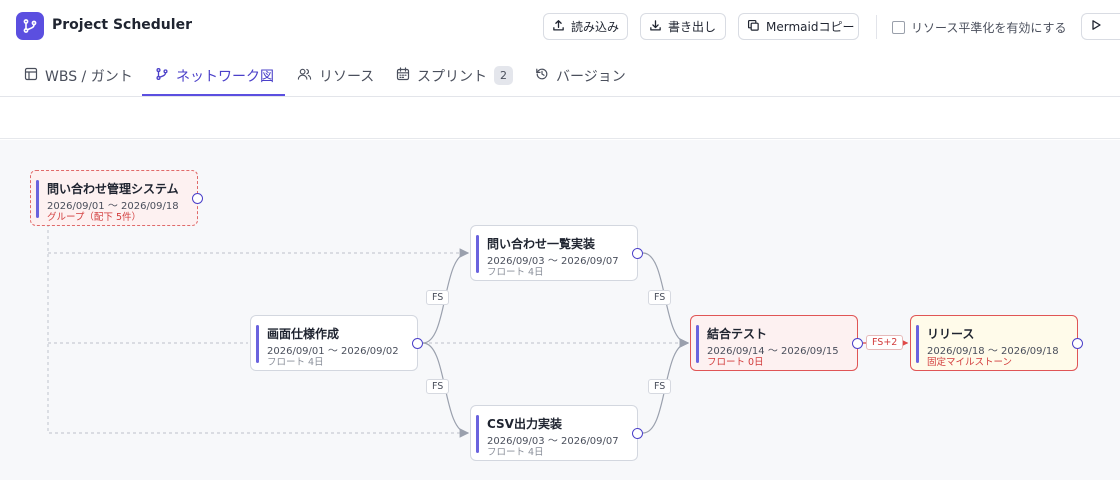 The image size is (1120, 480). Describe the element at coordinates (595, 27) in the screenshot. I see `import-label: 読み込み` at that location.